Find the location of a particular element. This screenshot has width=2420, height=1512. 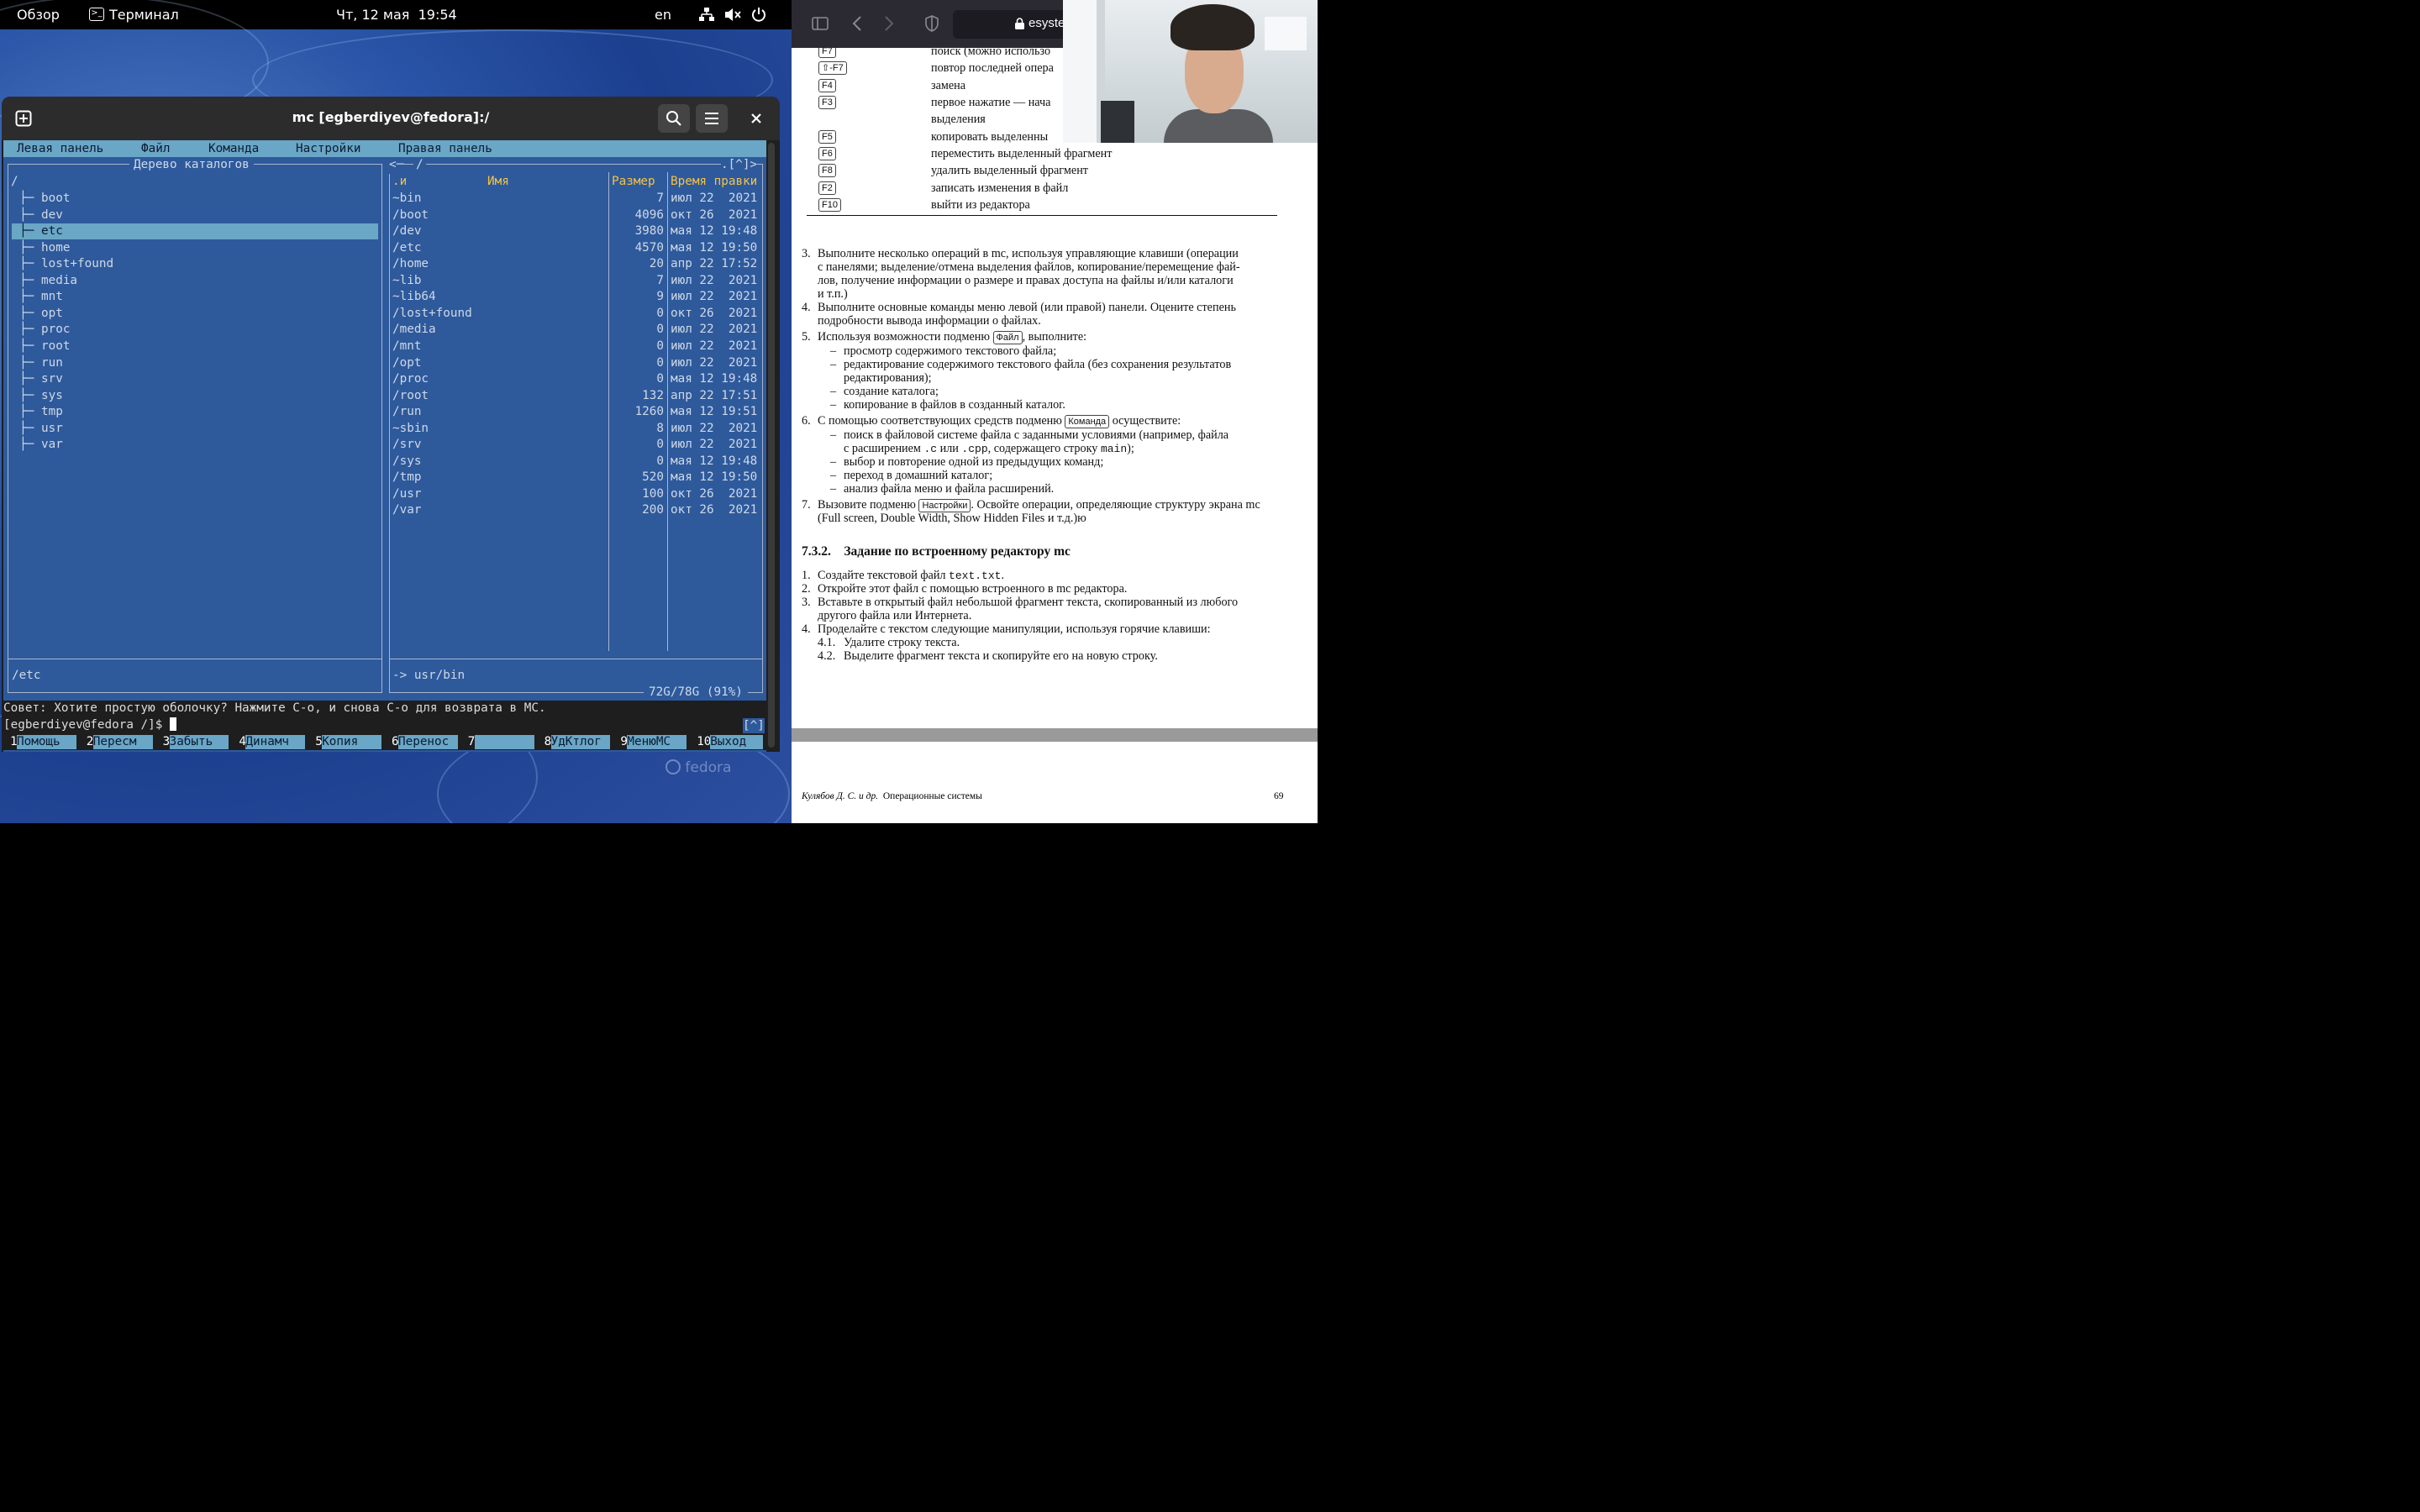

tree-item-lostfound: lost+found is located at coordinates (77, 264).